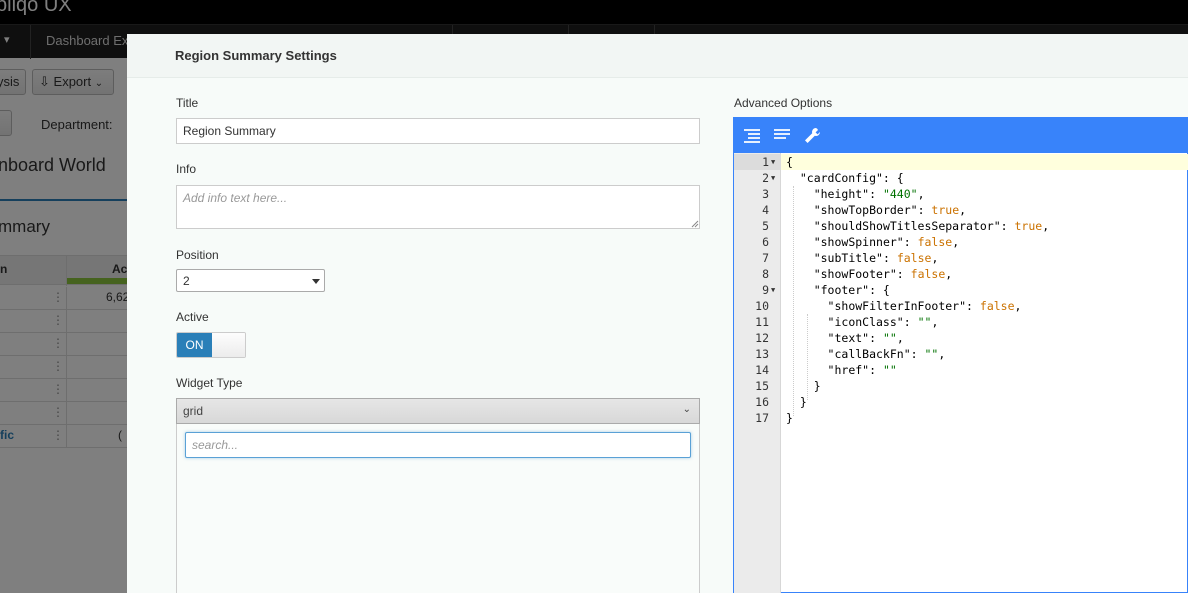 The image size is (1188, 593). Describe the element at coordinates (762, 306) in the screenshot. I see `line-number: 10` at that location.